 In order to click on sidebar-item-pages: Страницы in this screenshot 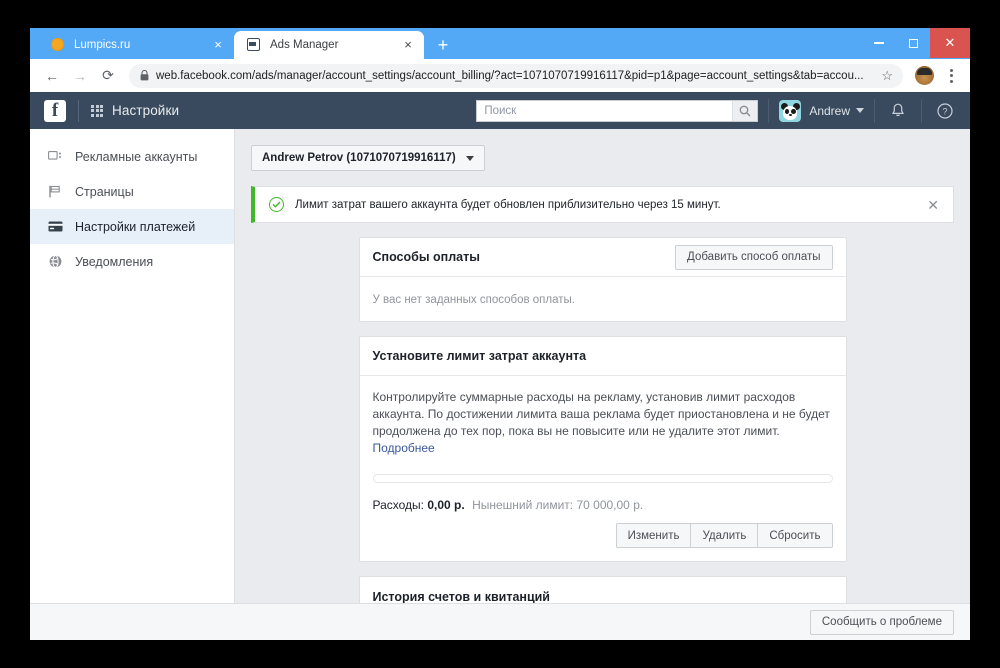, I will do `click(132, 191)`.